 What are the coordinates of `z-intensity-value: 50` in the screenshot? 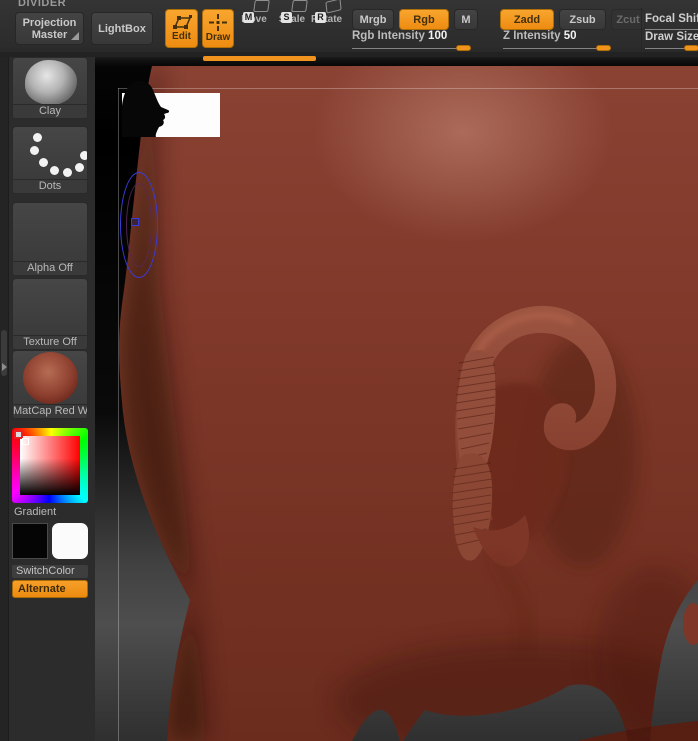 It's located at (570, 36).